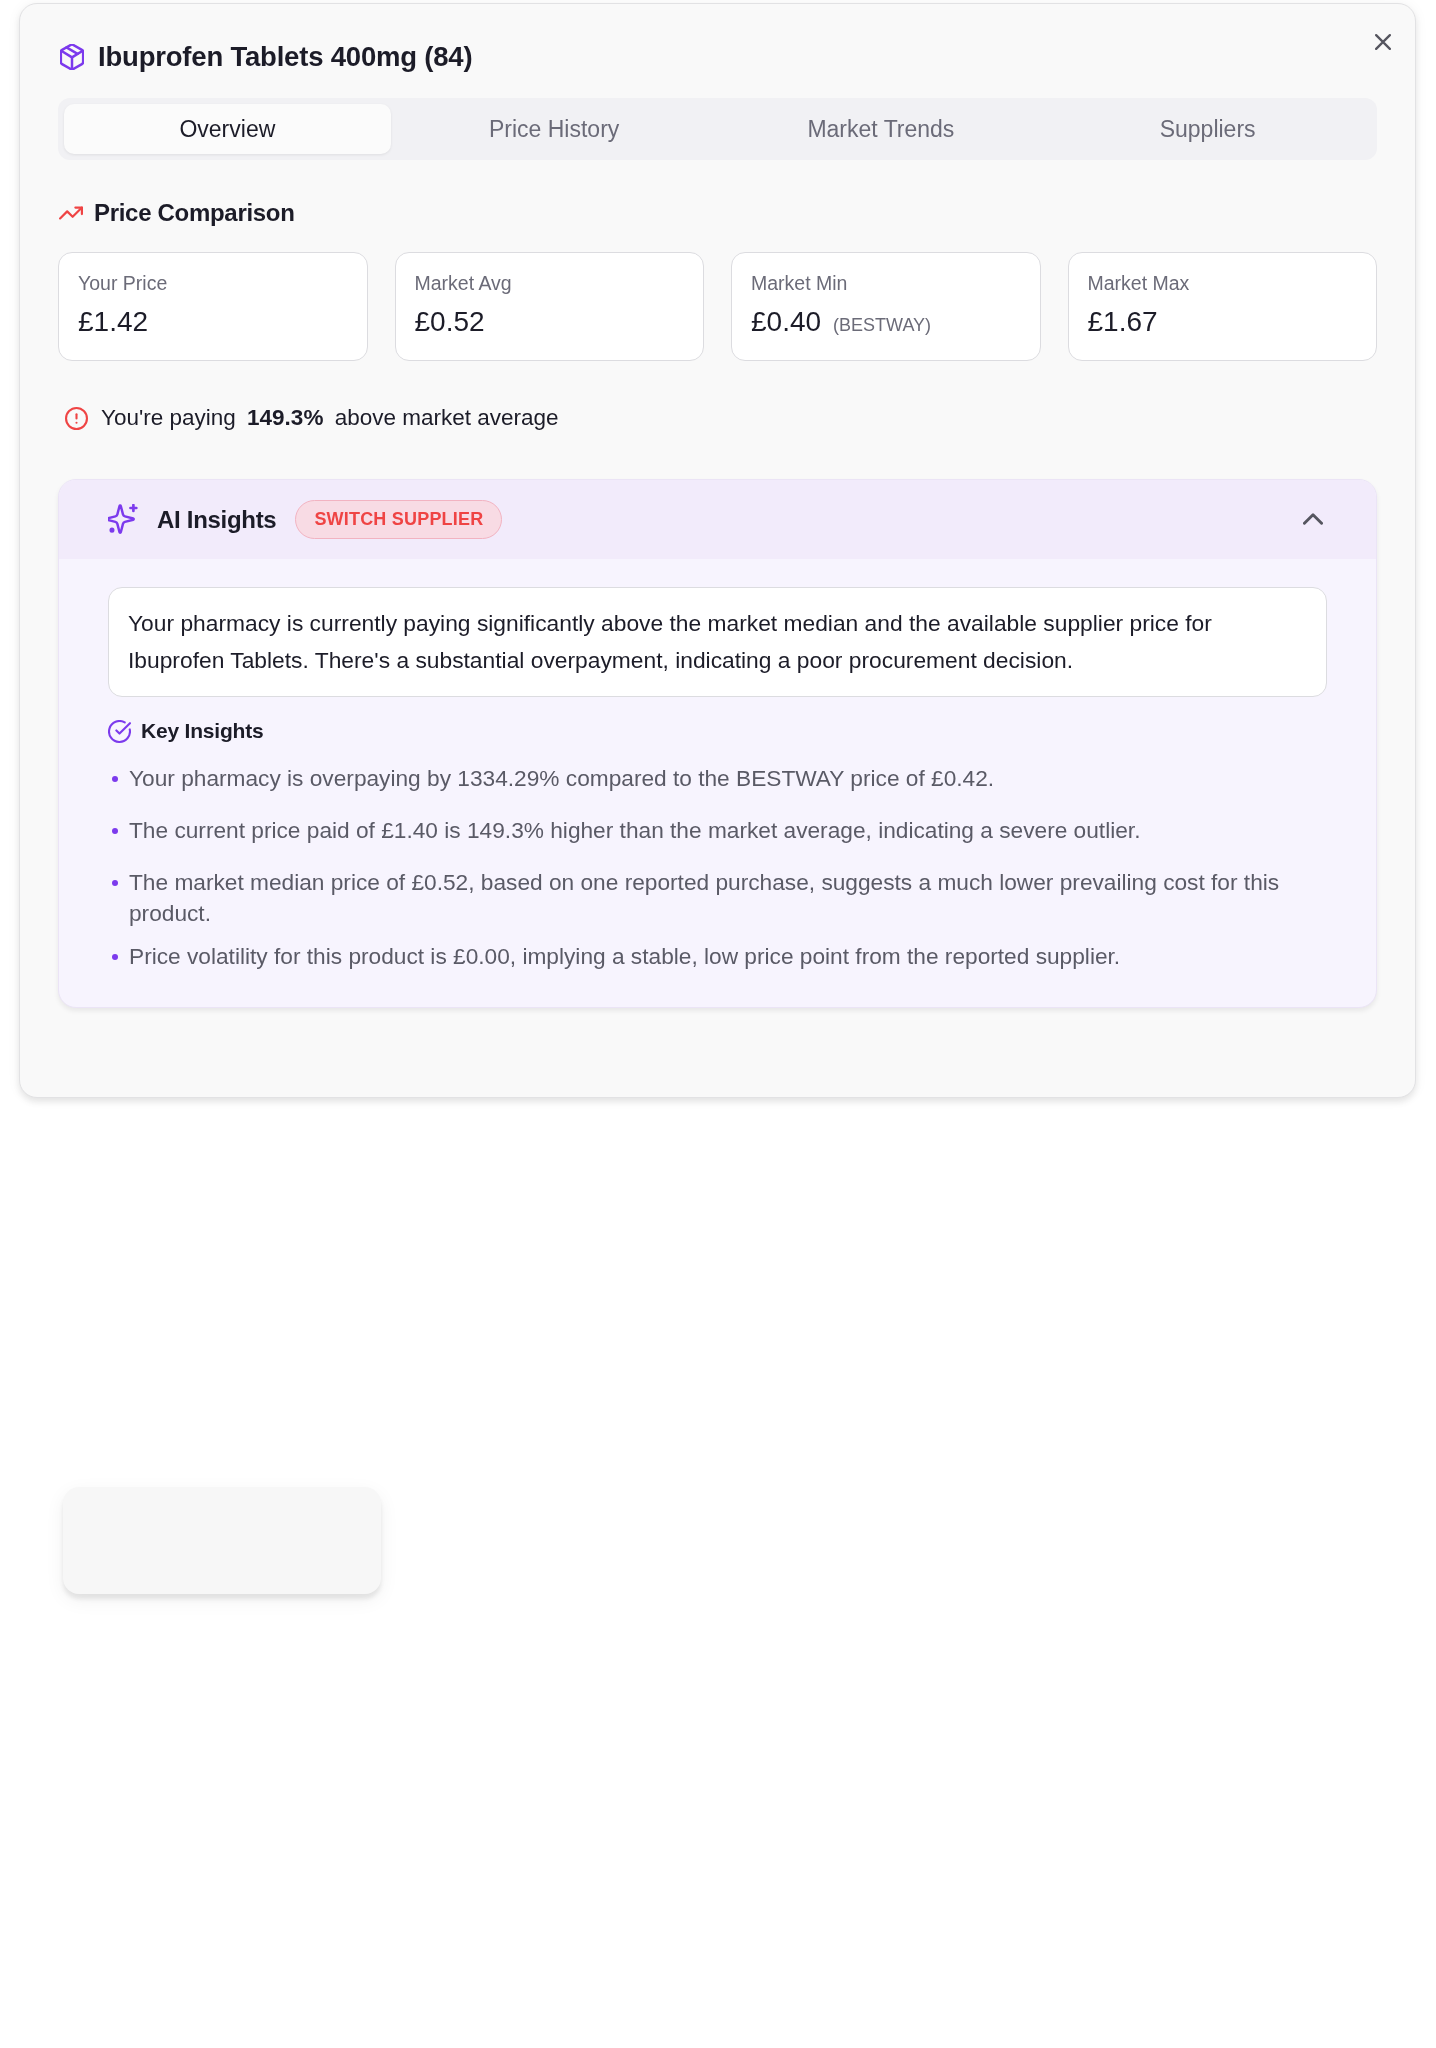 Image resolution: width=1436 pixels, height=2048 pixels. What do you see at coordinates (705, 898) in the screenshot?
I see `insight-text: The market median price of £0.52, based on one reported purchase, suggests a much lower prevailing cost for this product.` at bounding box center [705, 898].